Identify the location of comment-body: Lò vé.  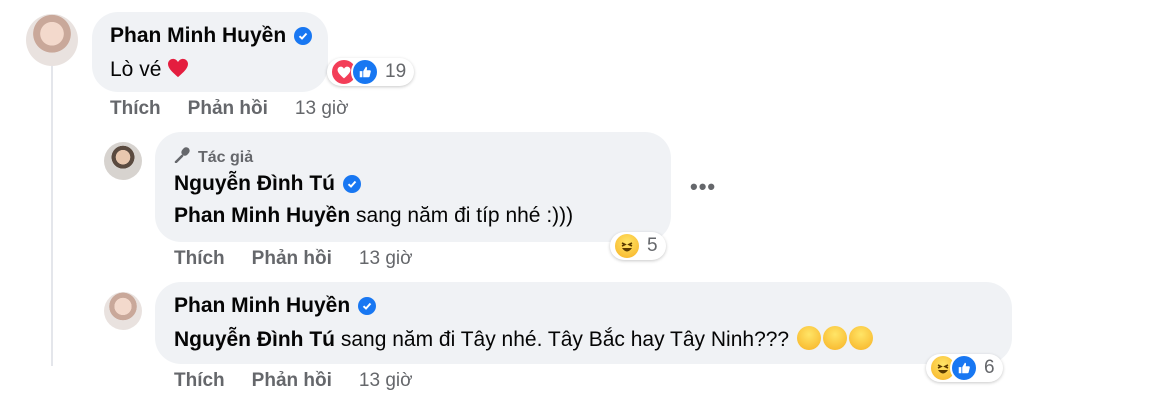
(136, 69).